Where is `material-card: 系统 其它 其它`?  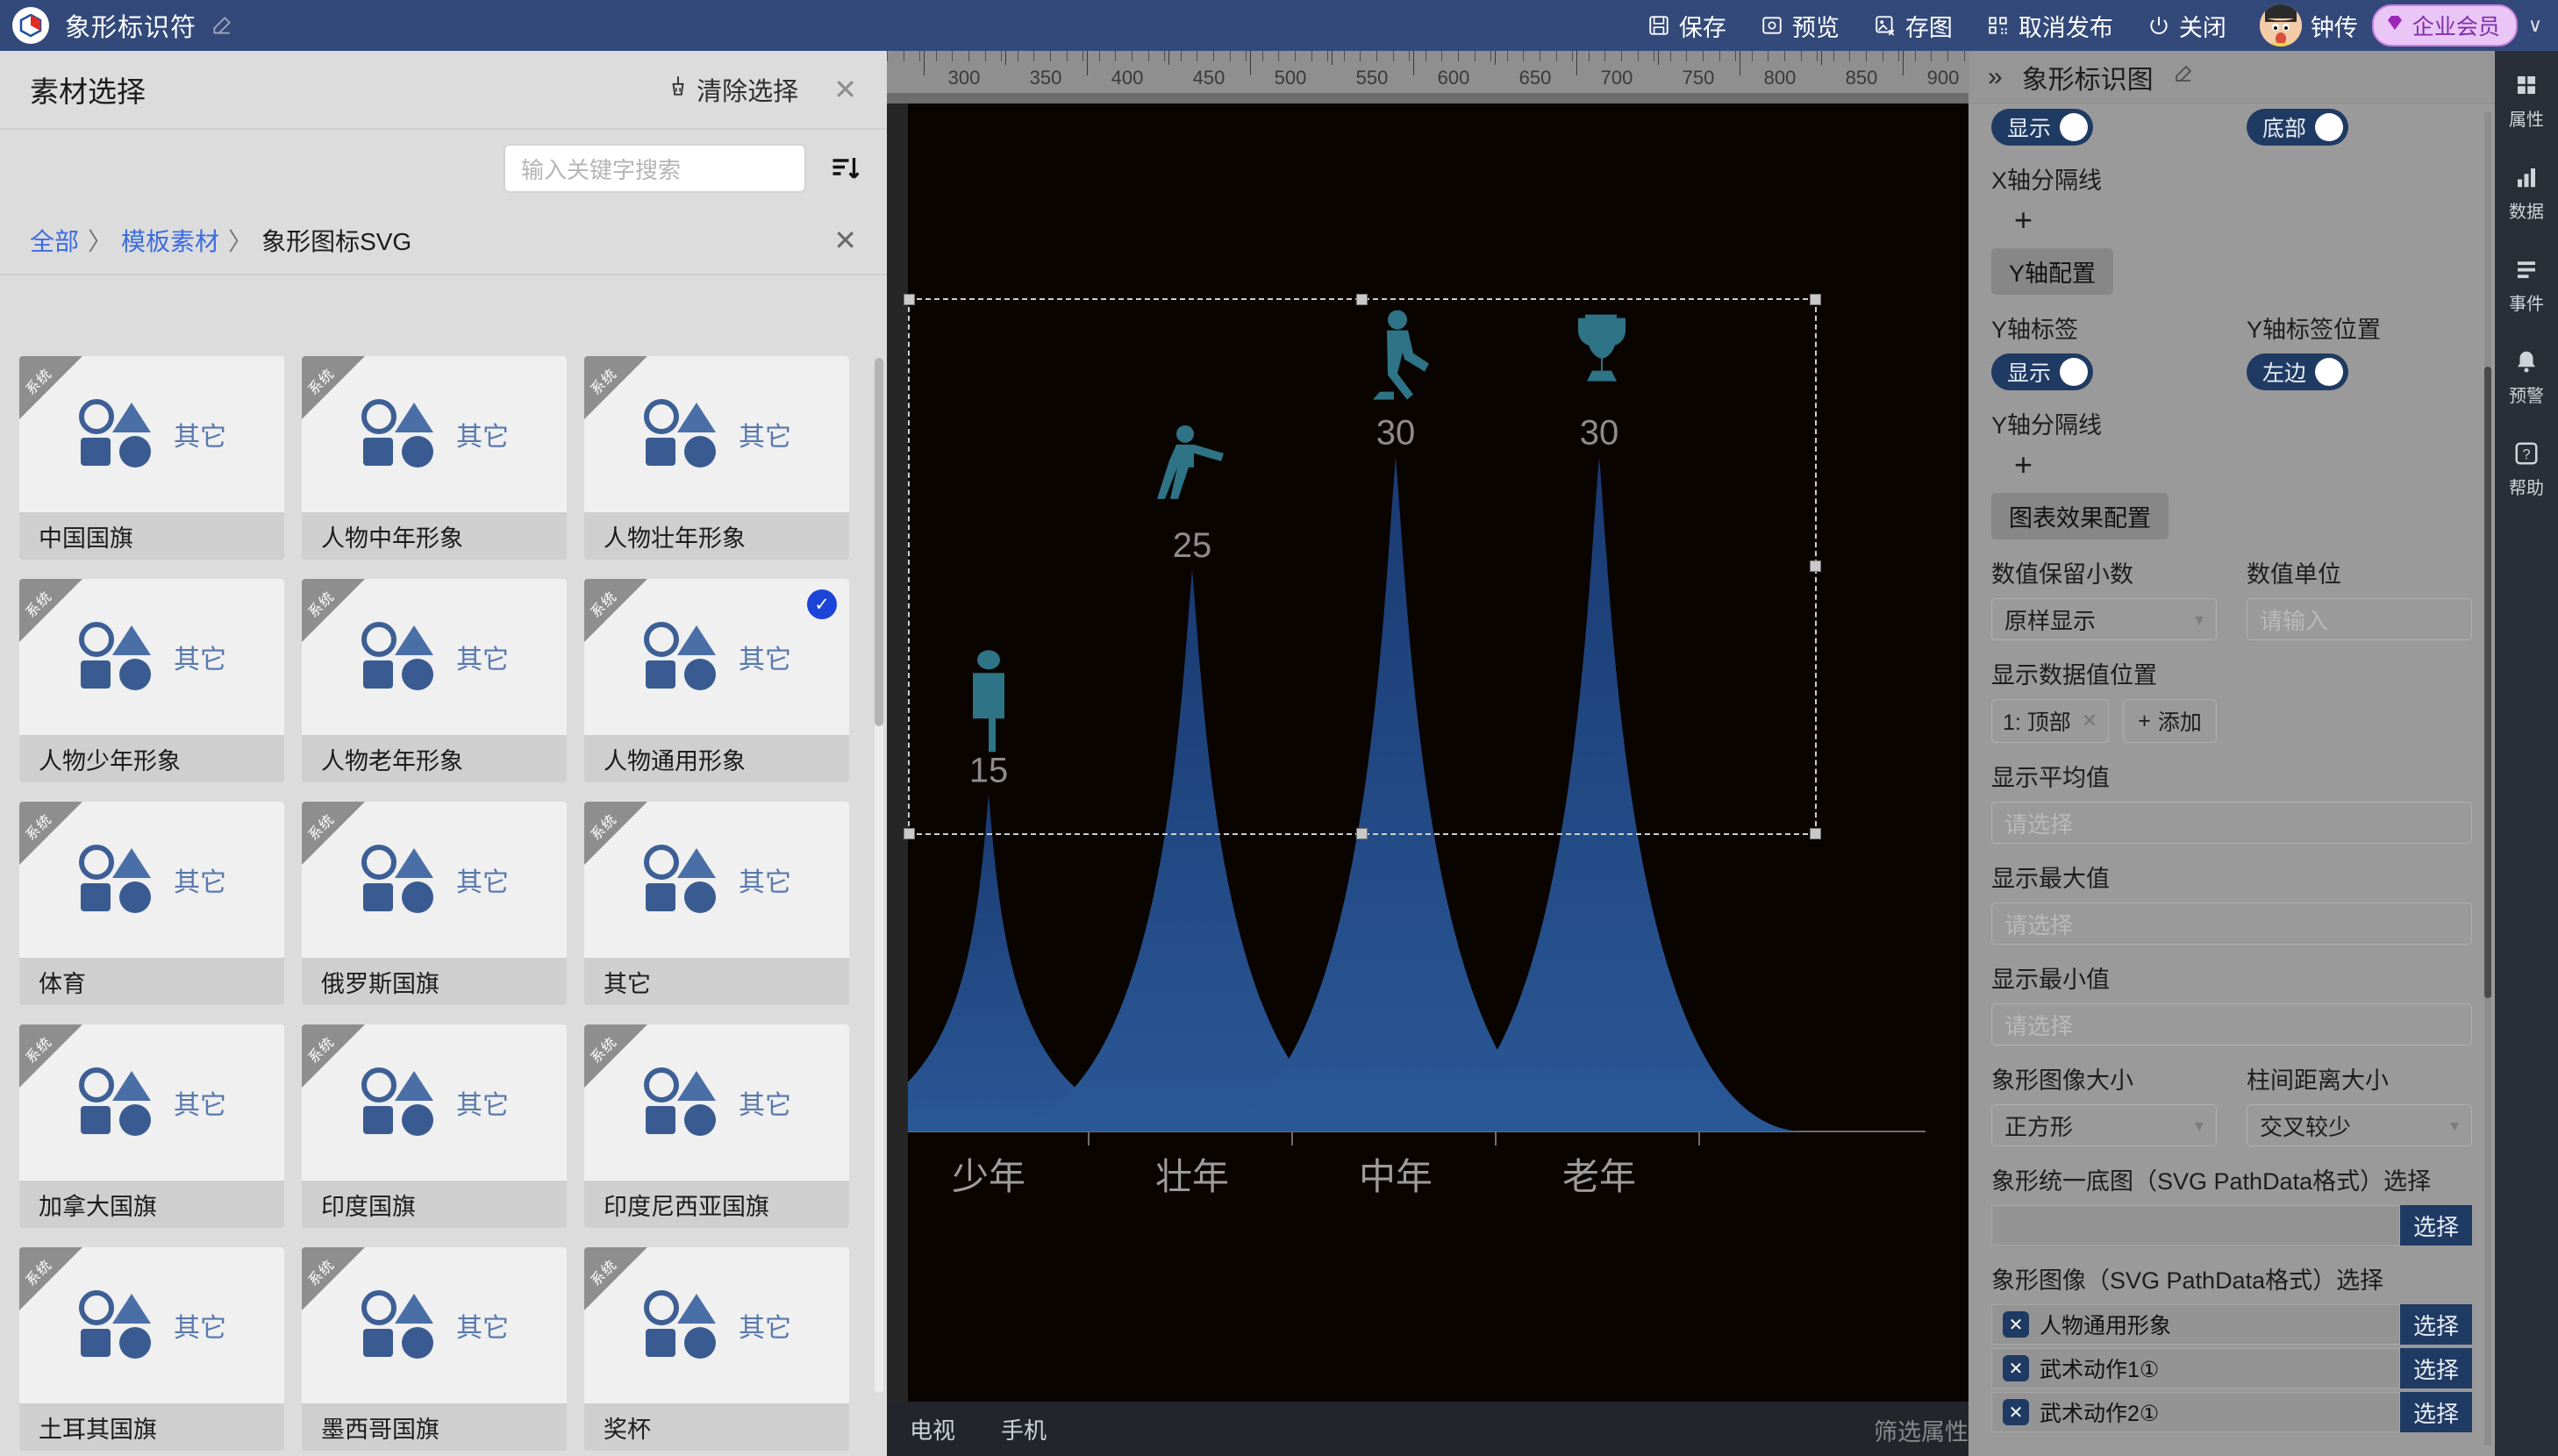 material-card: 系统 其它 其它 is located at coordinates (717, 903).